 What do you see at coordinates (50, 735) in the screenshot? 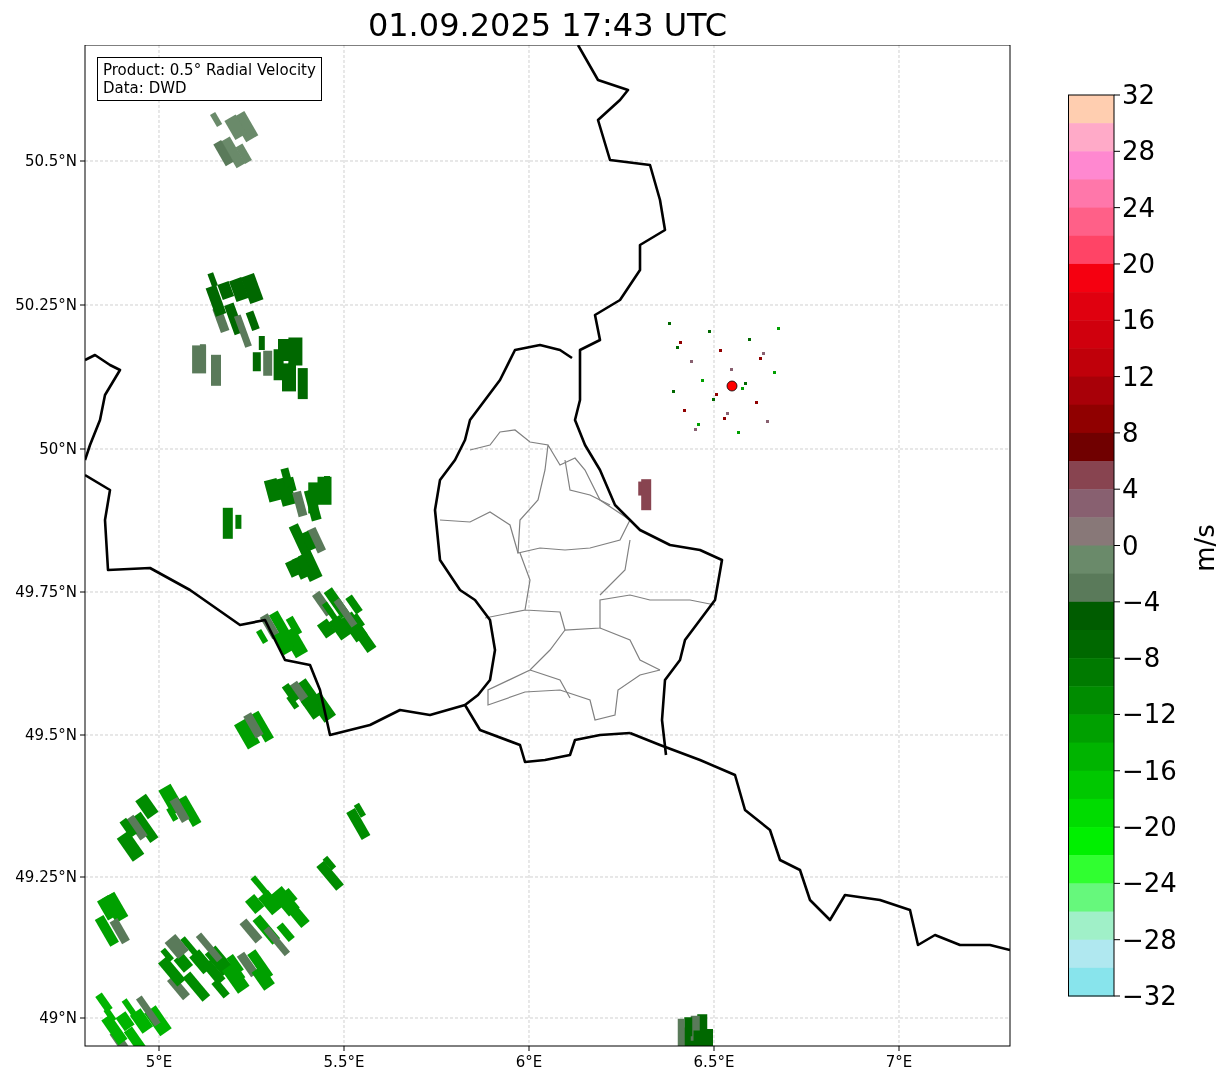
I see `latitude-label: 49.5°N` at bounding box center [50, 735].